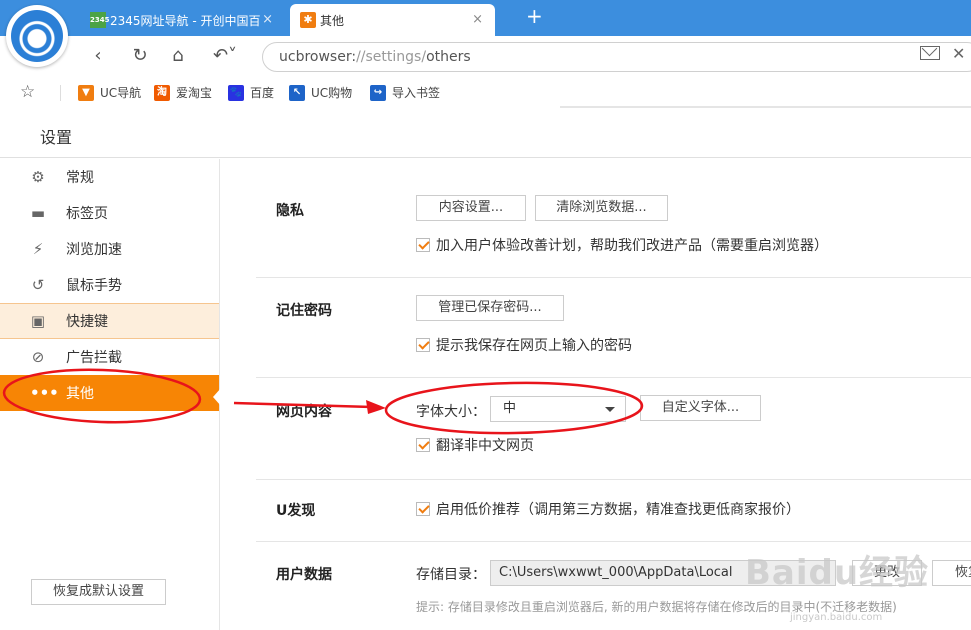 Image resolution: width=971 pixels, height=630 pixels. Describe the element at coordinates (38, 321) in the screenshot. I see `shortcut-icon: ▣` at that location.